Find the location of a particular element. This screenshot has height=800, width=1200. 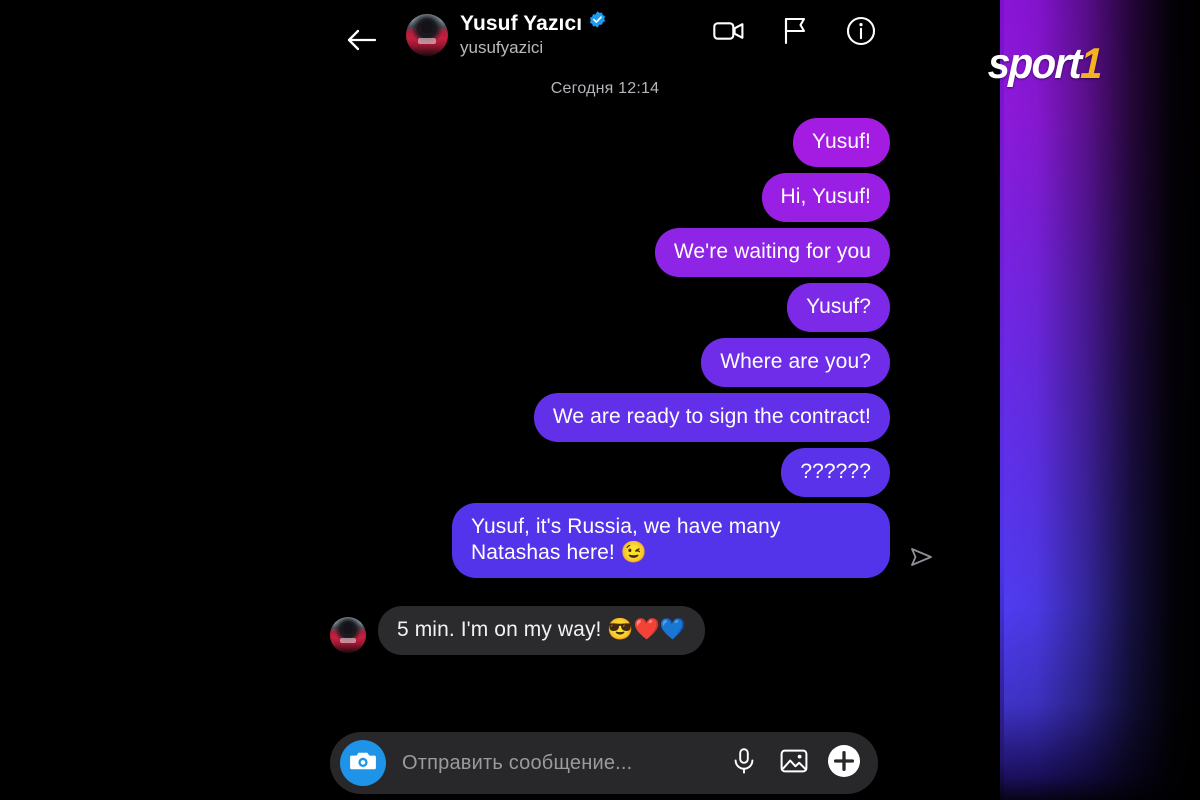

back-arrow-icon is located at coordinates (362, 40).